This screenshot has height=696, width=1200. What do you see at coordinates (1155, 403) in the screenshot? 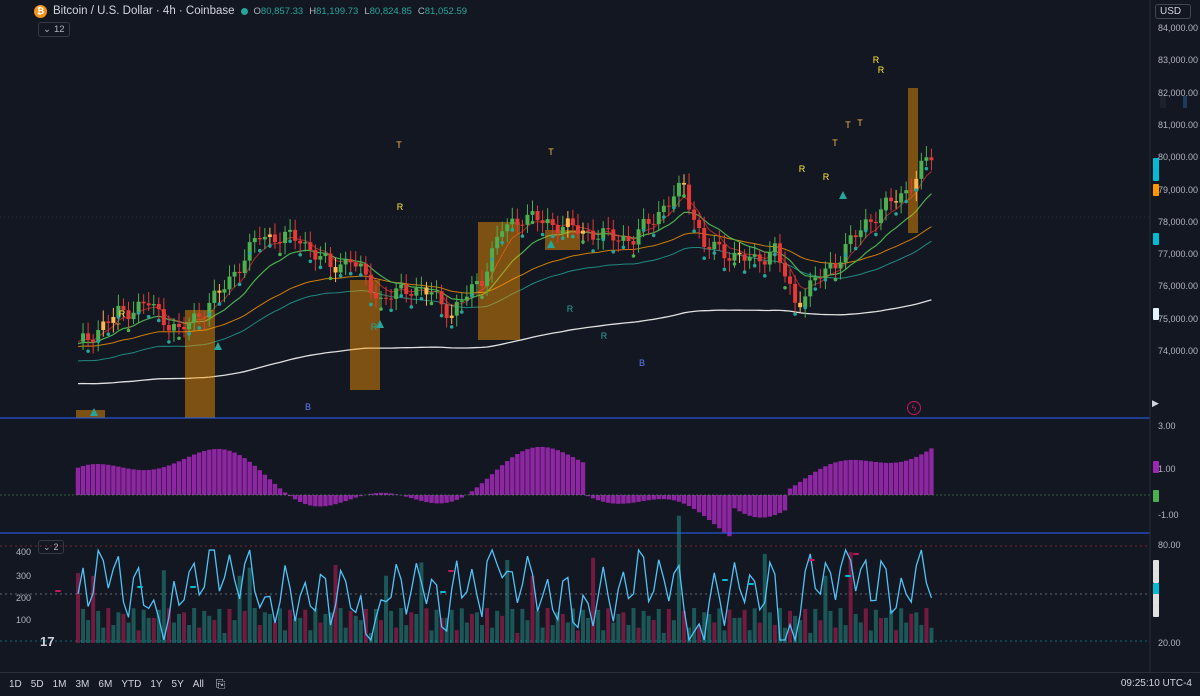
I see `scroll-right-icon: ▶` at bounding box center [1155, 403].